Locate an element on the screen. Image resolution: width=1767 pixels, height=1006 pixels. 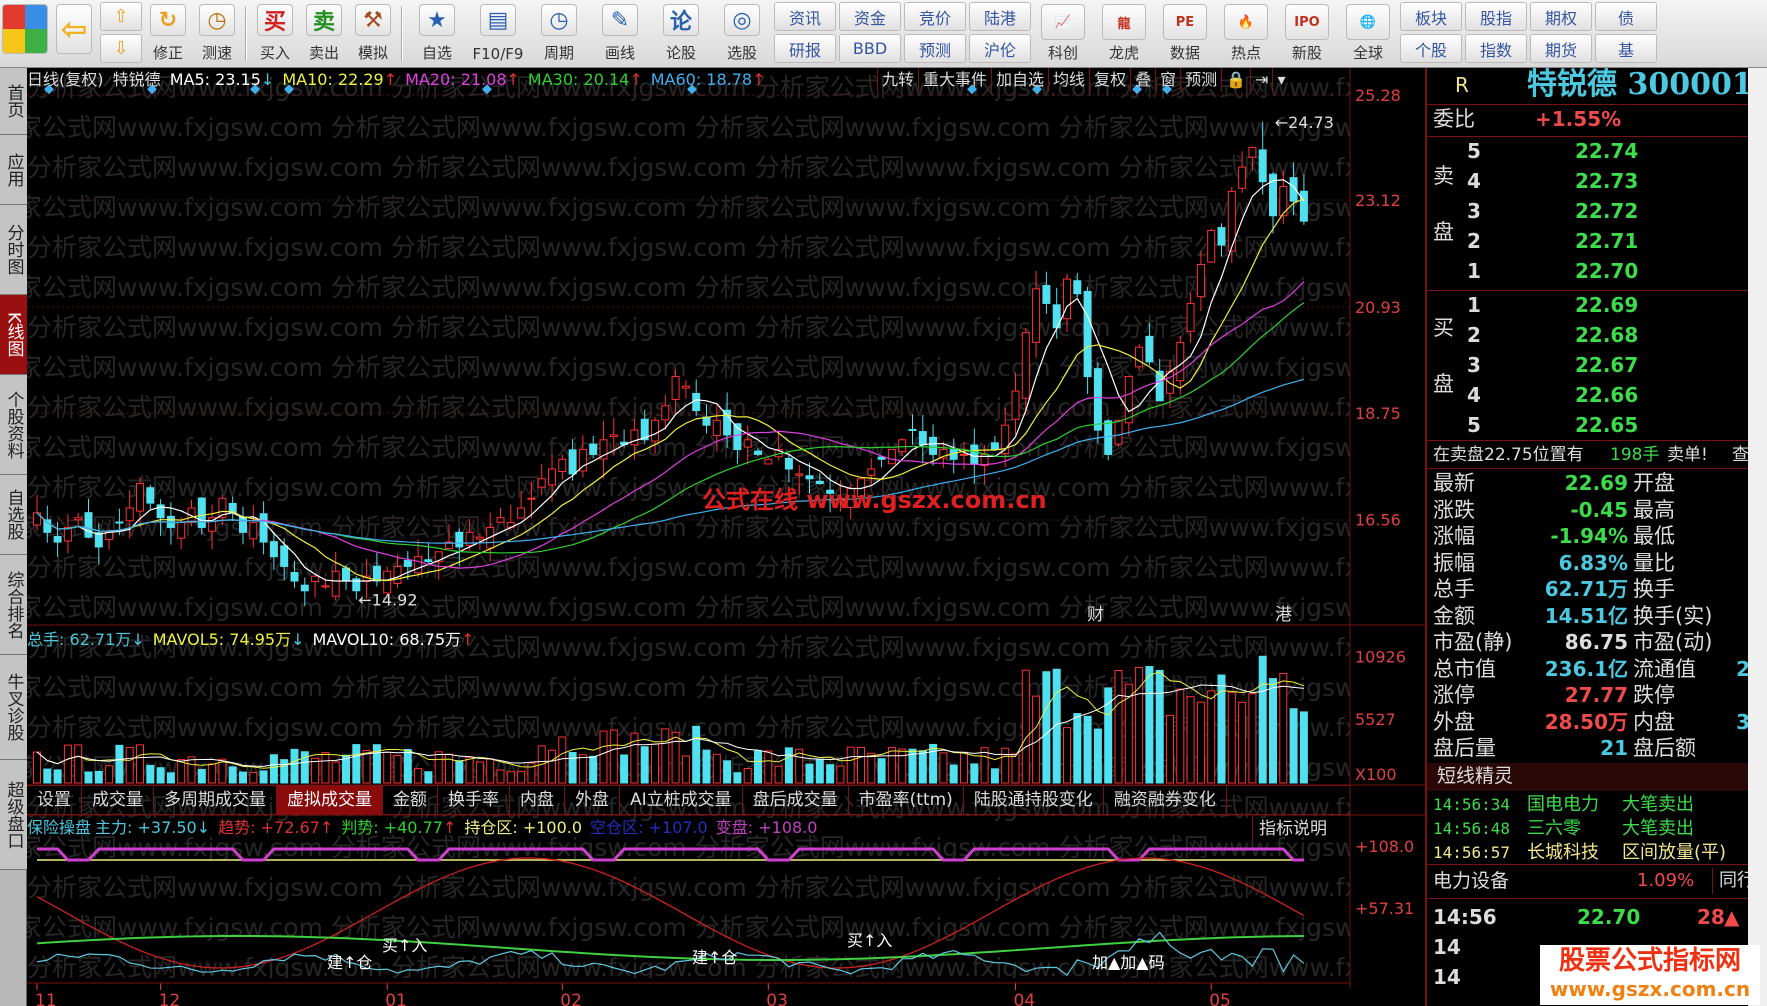
chart-button-7: 预测 is located at coordinates (1200, 80).